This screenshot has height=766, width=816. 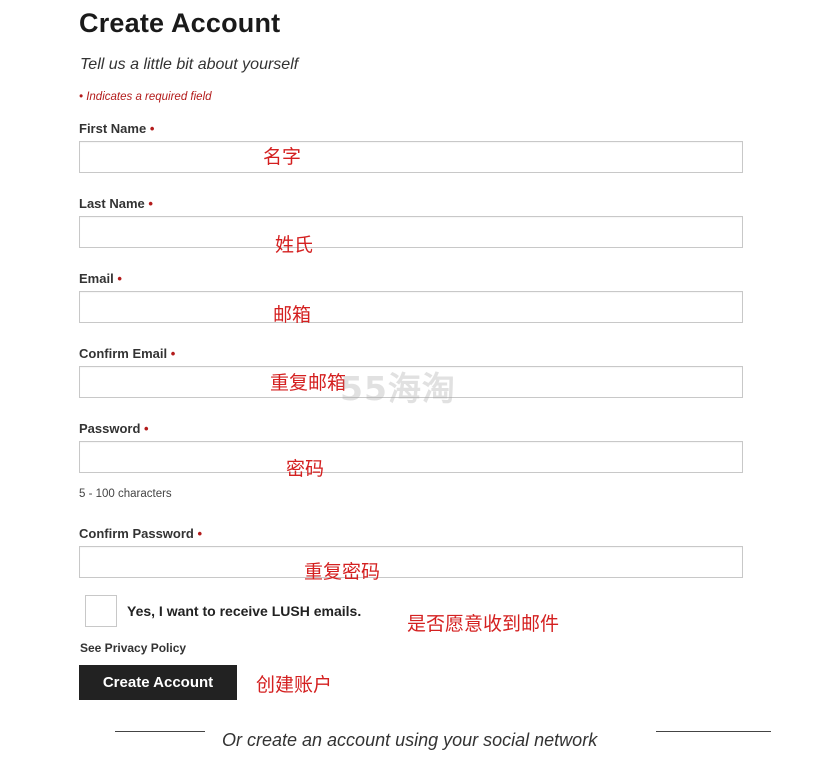 I want to click on create-account-button: Create Account, so click(x=158, y=682).